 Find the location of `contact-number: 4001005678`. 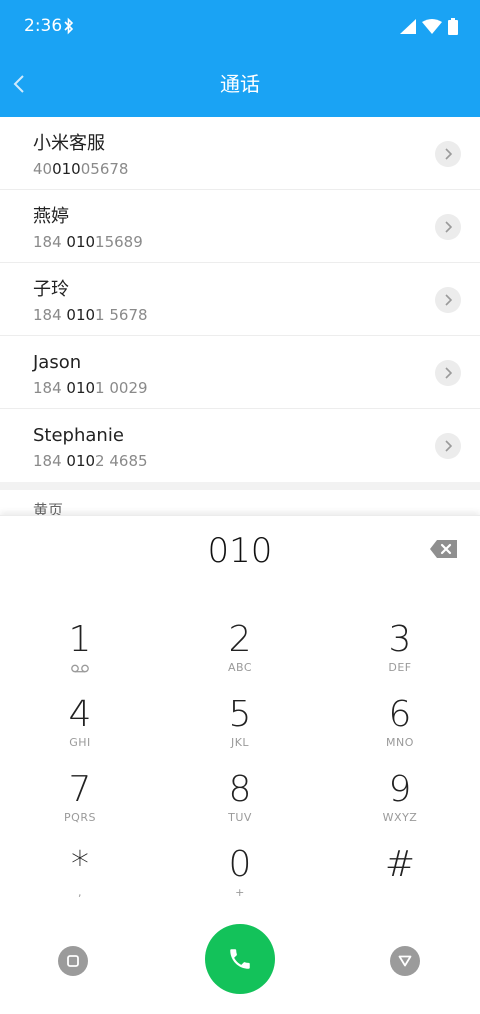

contact-number: 4001005678 is located at coordinates (81, 169).